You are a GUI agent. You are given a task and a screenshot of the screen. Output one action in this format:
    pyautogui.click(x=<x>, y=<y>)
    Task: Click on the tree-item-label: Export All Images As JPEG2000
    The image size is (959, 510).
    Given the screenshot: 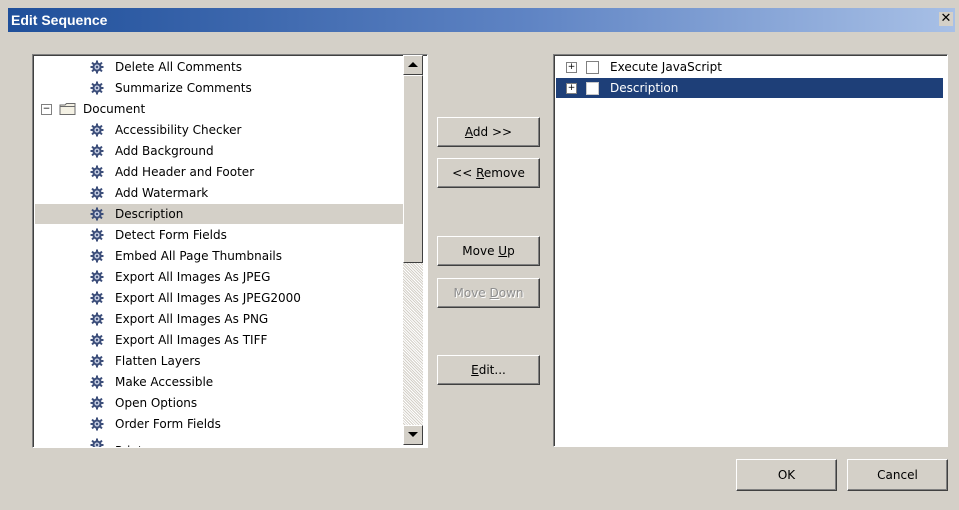 What is the action you would take?
    pyautogui.click(x=208, y=298)
    